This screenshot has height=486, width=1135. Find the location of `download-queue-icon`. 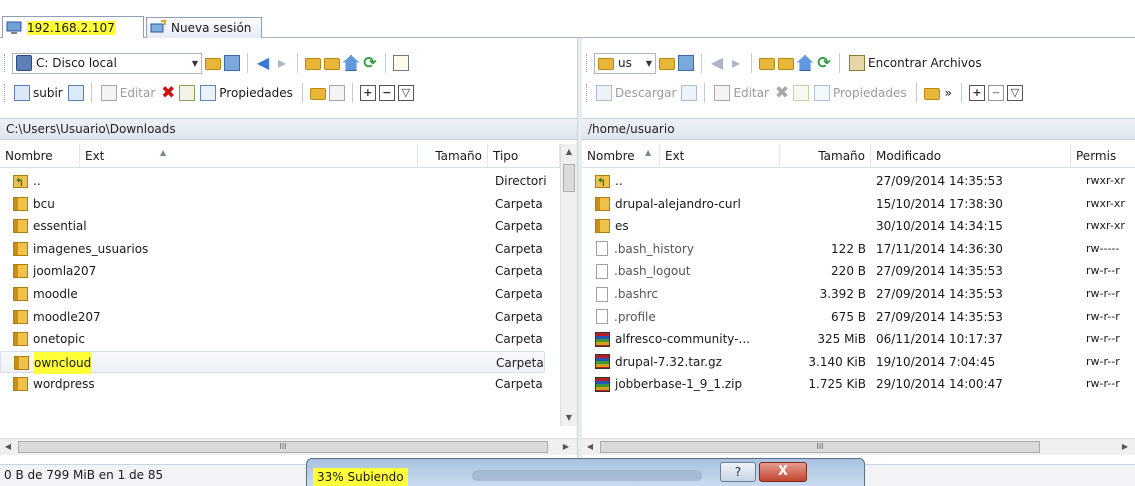

download-queue-icon is located at coordinates (689, 93).